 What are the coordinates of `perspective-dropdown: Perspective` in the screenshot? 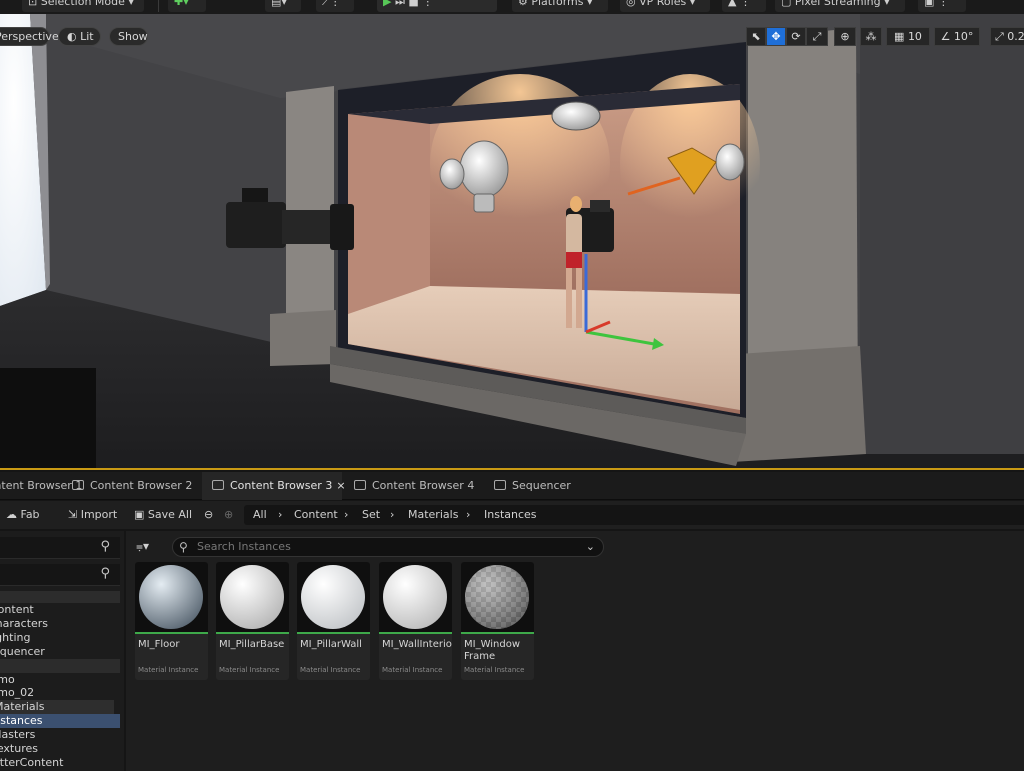 It's located at (29, 36).